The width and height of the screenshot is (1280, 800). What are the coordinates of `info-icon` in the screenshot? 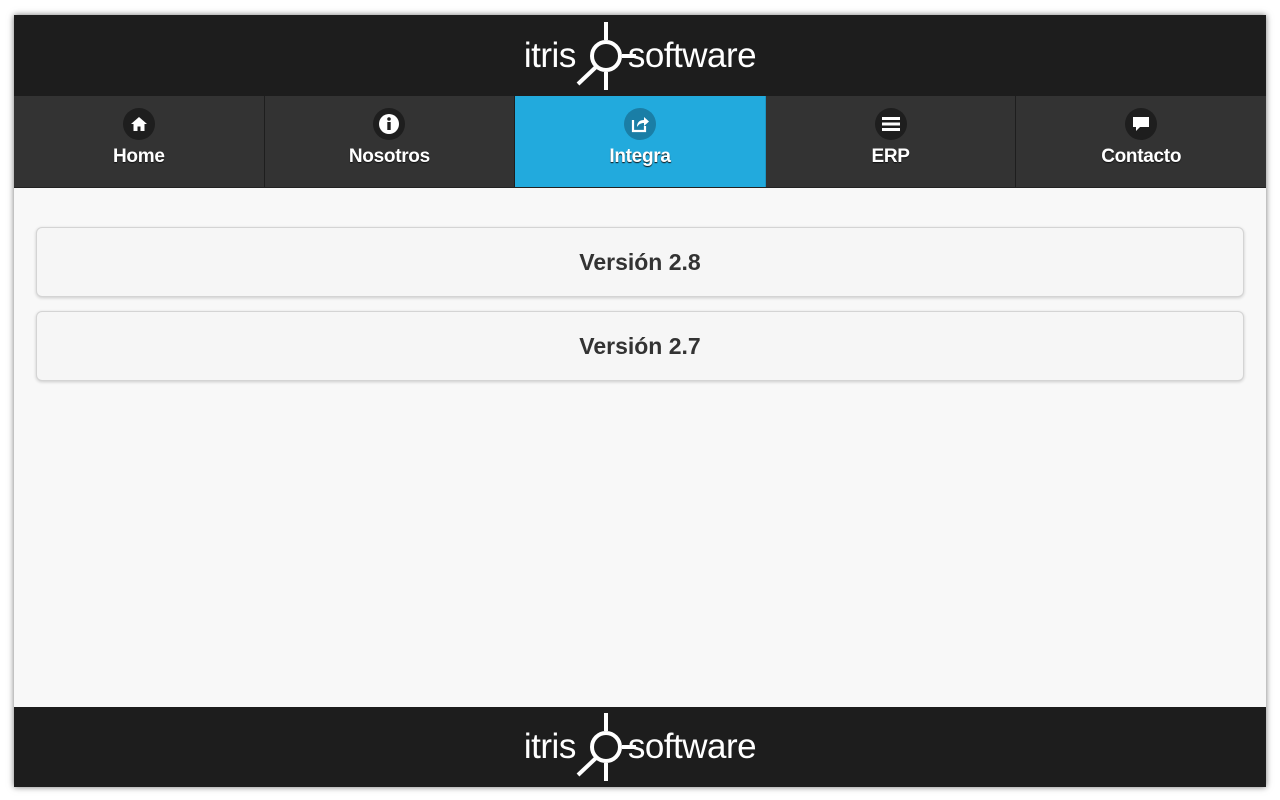 It's located at (389, 124).